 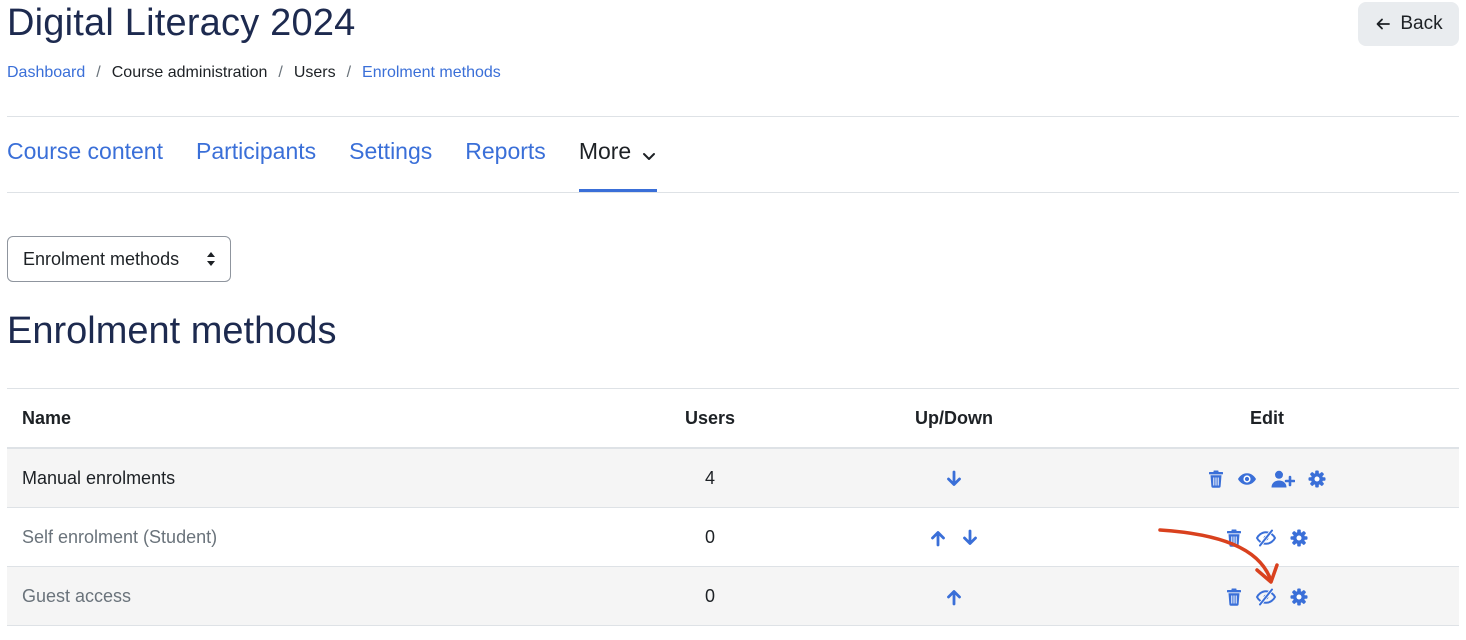 I want to click on breadcrumb-course-administration: Course administration, so click(x=189, y=72).